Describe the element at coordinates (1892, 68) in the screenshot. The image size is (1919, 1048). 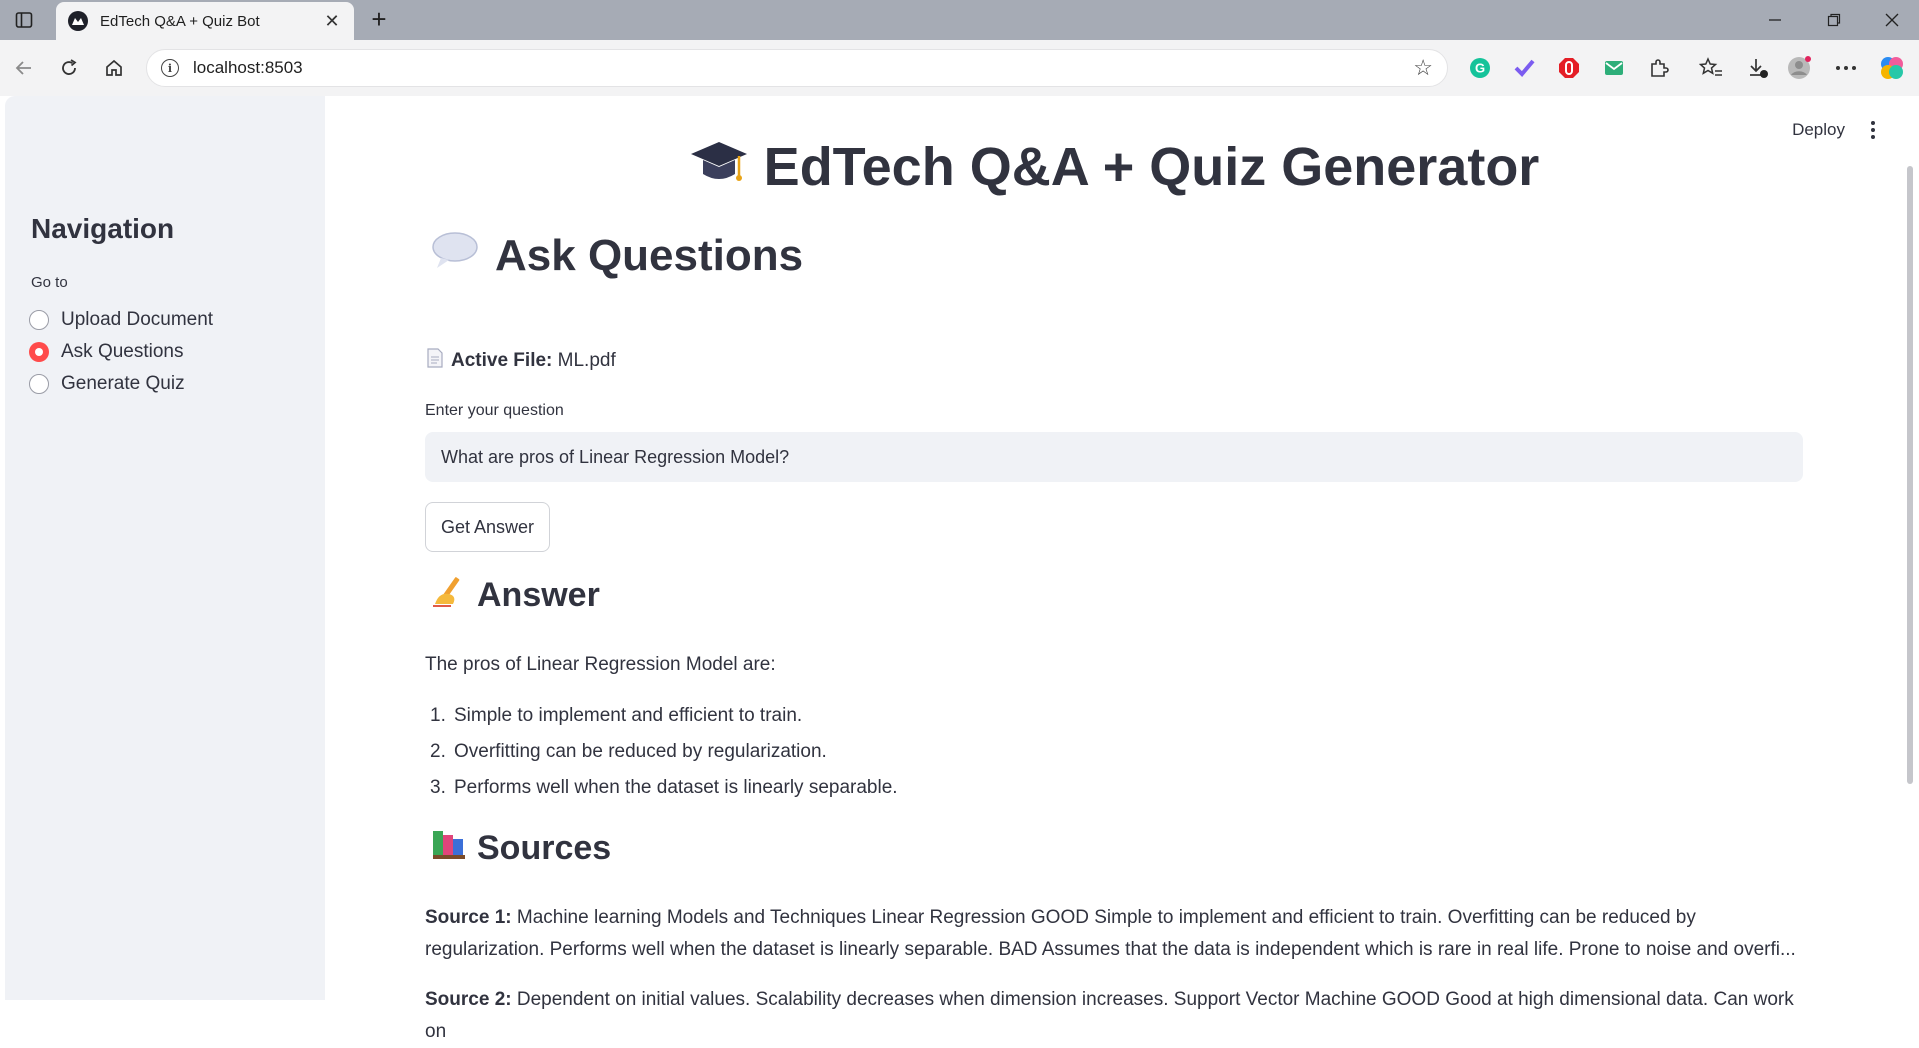
I see `copilot-icon` at that location.